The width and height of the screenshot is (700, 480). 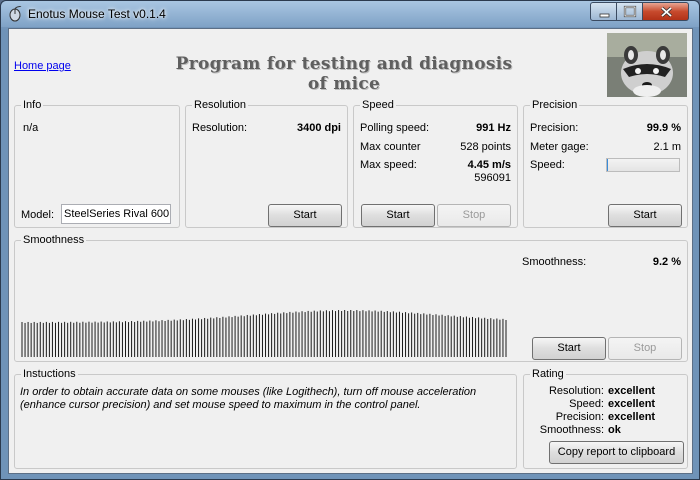 I want to click on minimize-button, so click(x=603, y=11).